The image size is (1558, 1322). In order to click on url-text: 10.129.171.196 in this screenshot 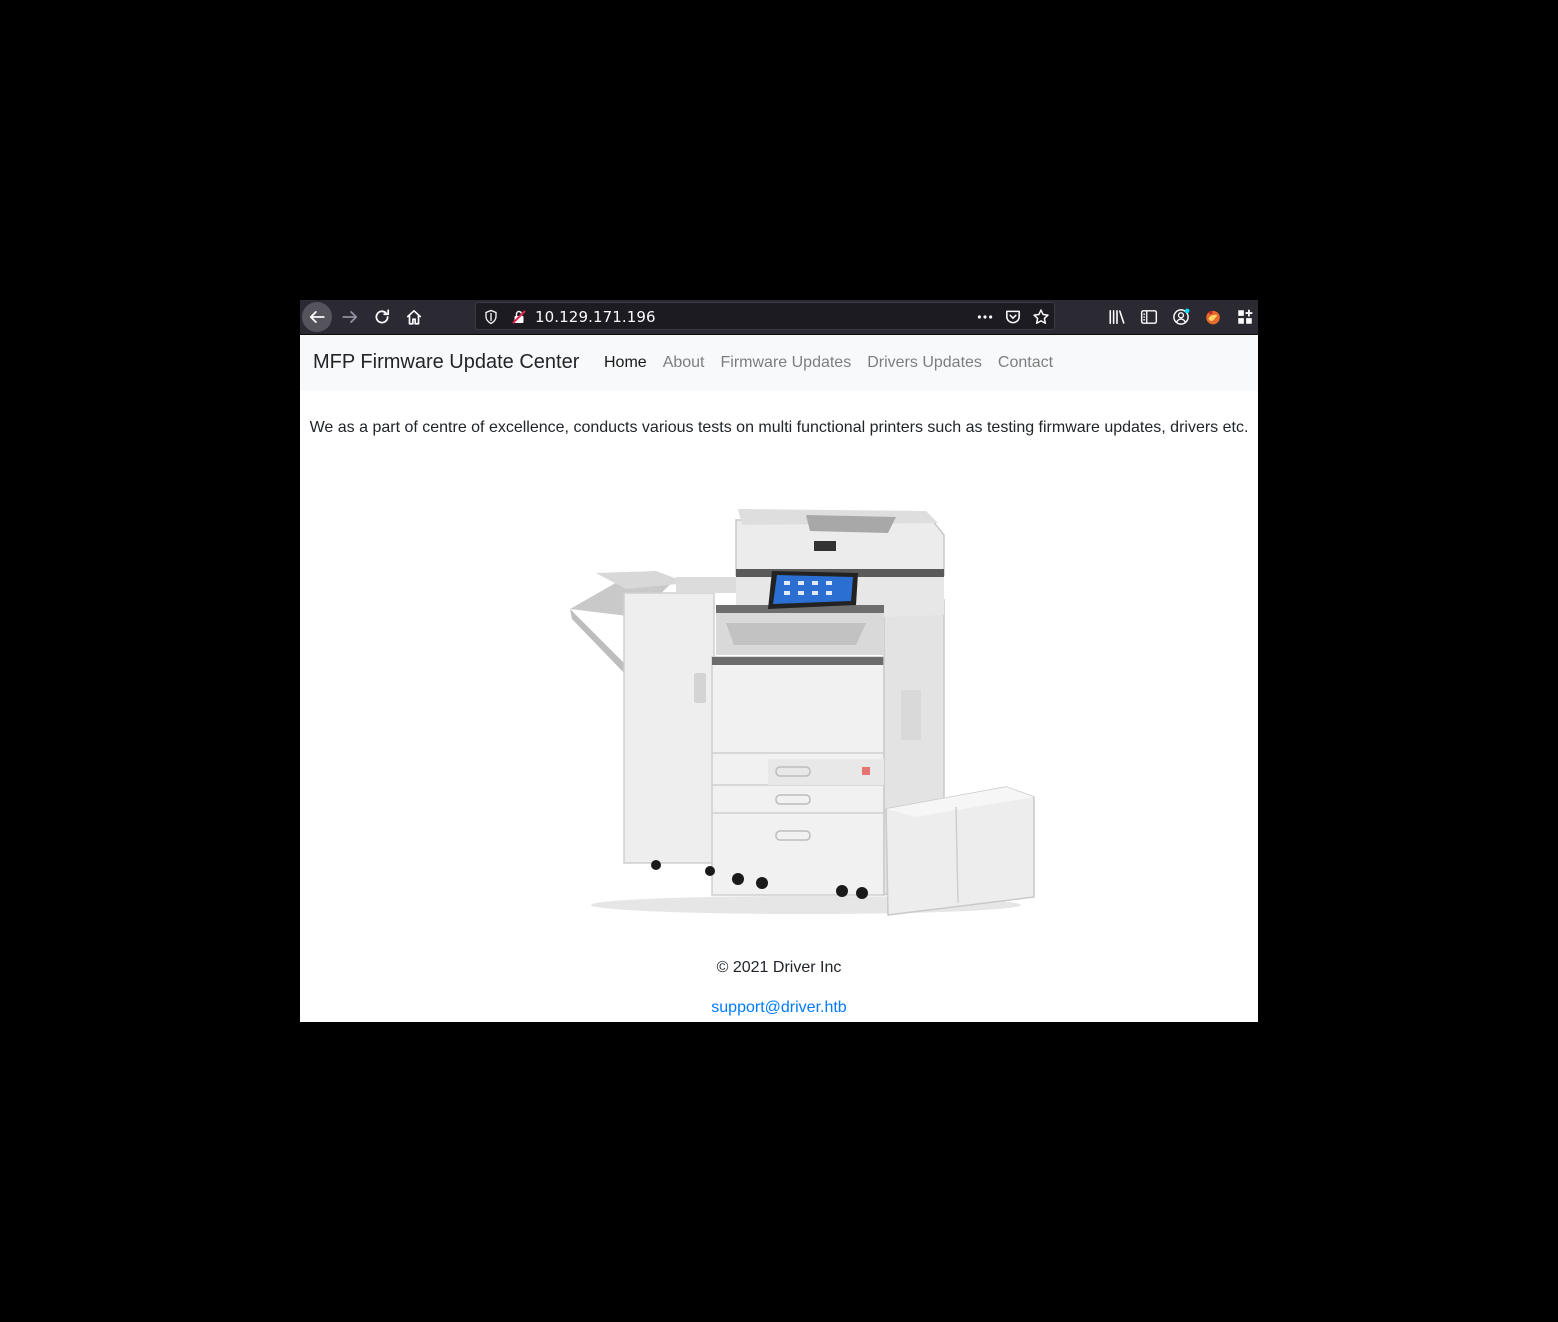, I will do `click(595, 317)`.